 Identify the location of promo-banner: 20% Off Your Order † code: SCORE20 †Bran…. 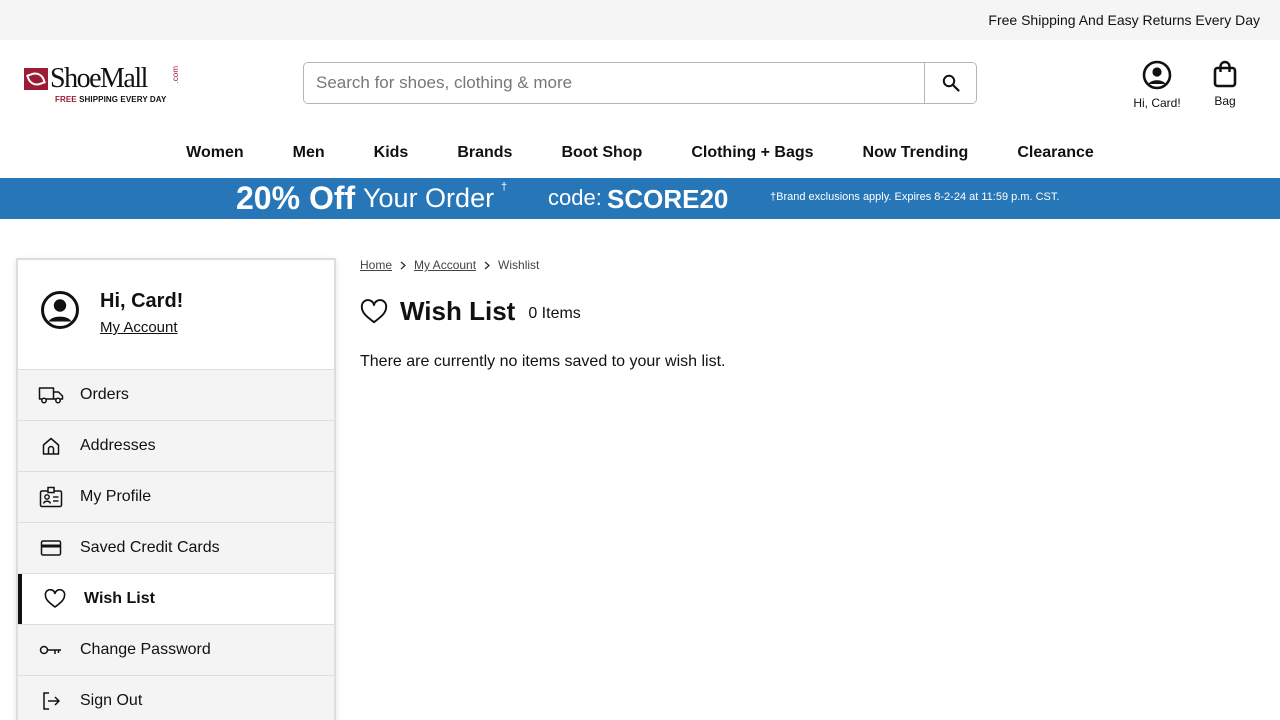
(640, 198).